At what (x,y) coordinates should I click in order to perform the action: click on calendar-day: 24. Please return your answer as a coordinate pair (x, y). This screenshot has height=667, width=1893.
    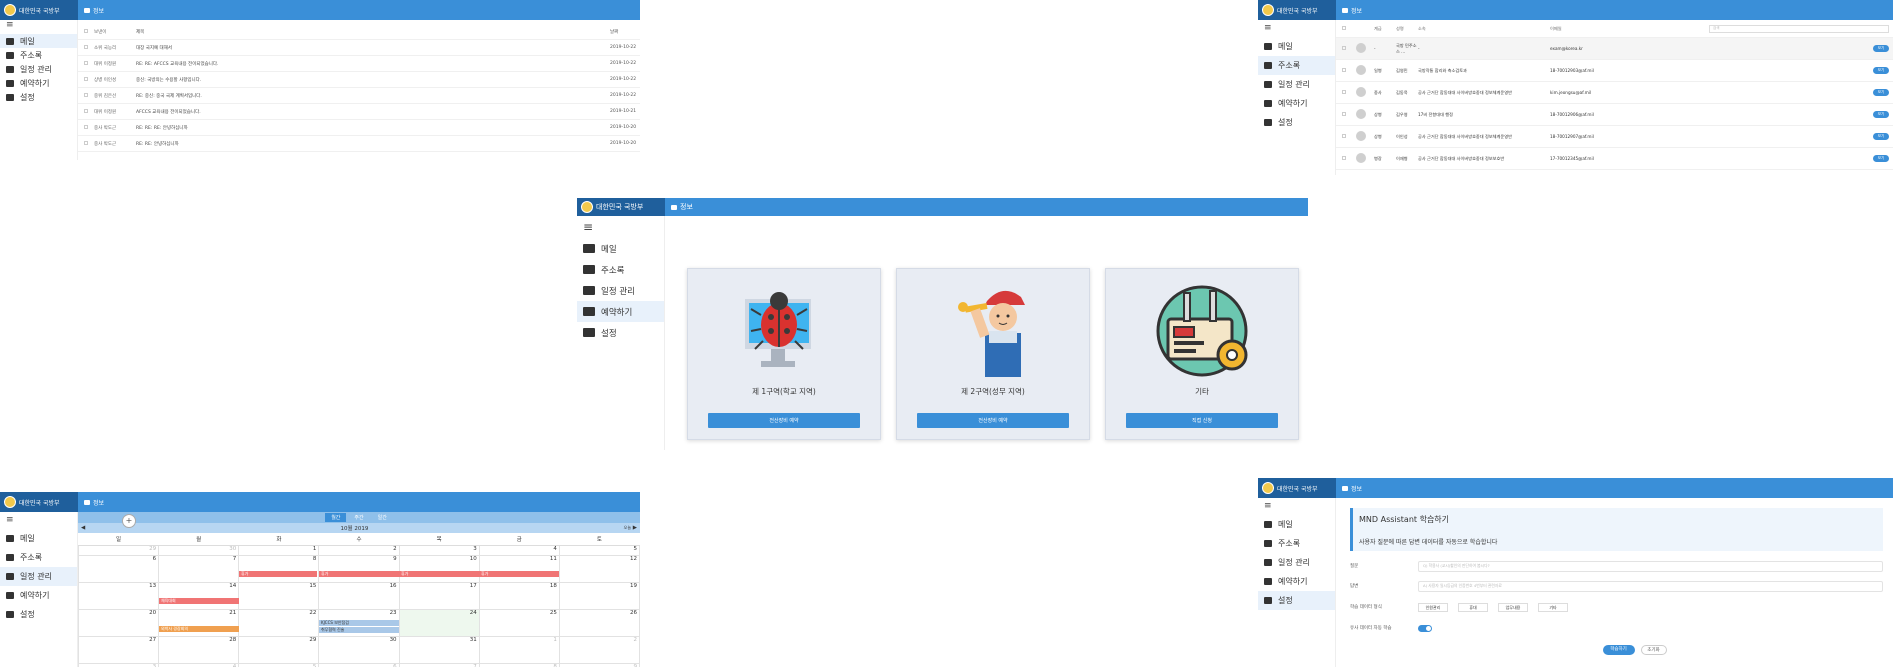
    Looking at the image, I should click on (439, 622).